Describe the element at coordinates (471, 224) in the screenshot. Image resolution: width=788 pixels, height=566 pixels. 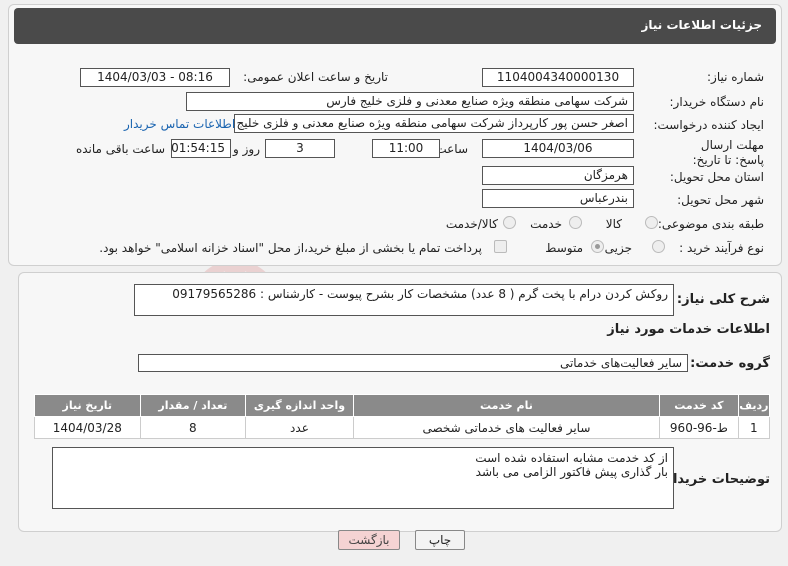
I see `category-goods-service-label: کالا/خدمت` at that location.